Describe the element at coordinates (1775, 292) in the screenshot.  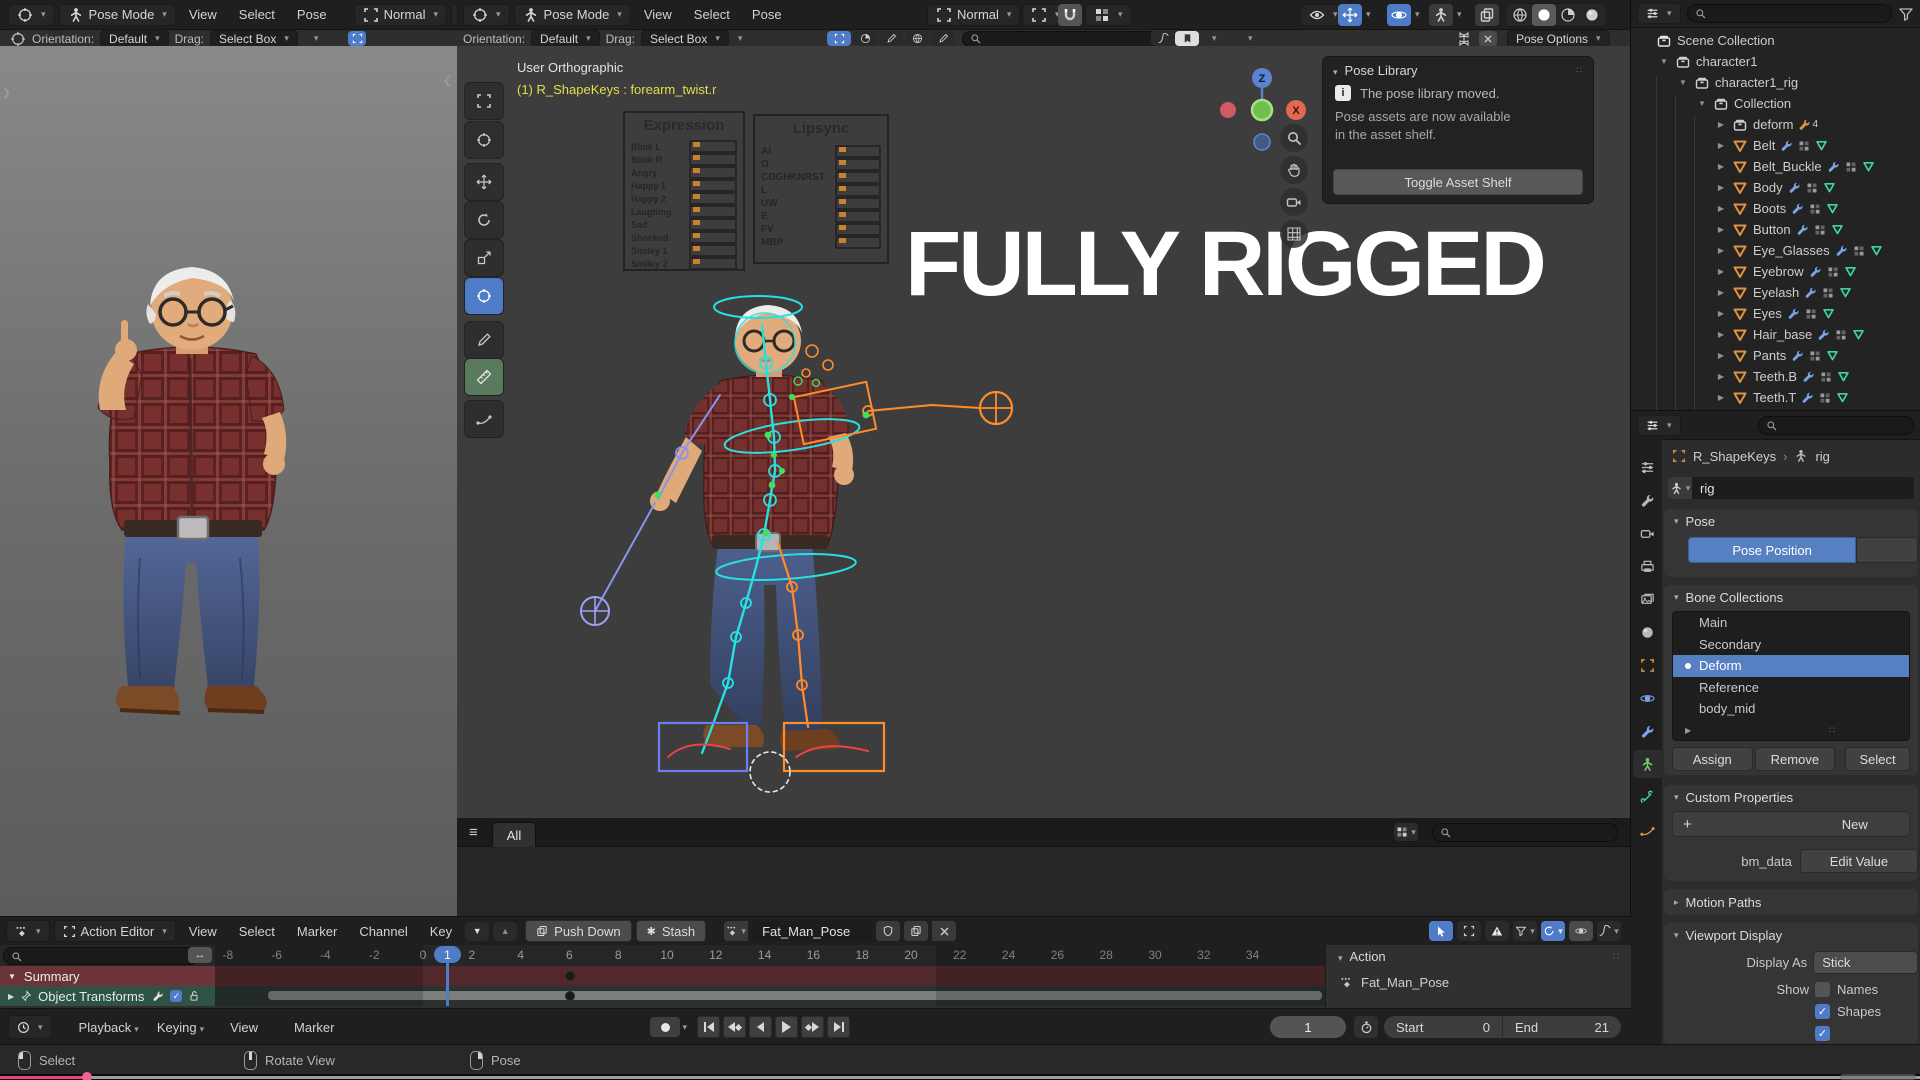
I see `outliner-row-eyelash: ▶ Eyelash` at that location.